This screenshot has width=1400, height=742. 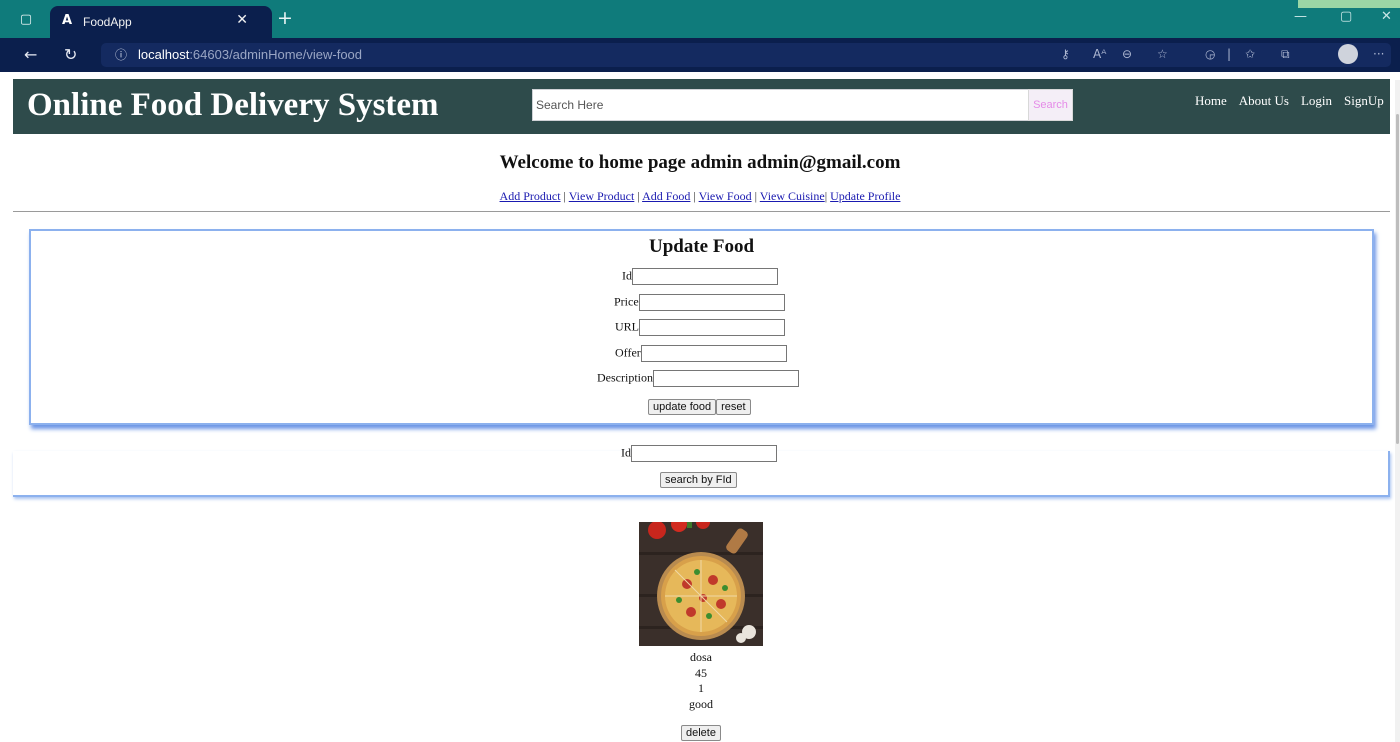 I want to click on delete-button: delete, so click(x=701, y=733).